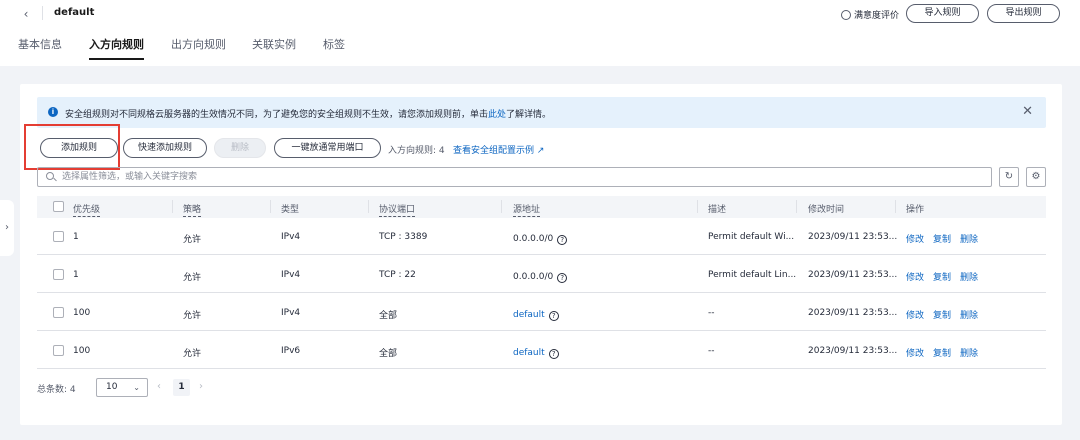  What do you see at coordinates (274, 48) in the screenshot?
I see `tab-associated-instances: 关联实例` at bounding box center [274, 48].